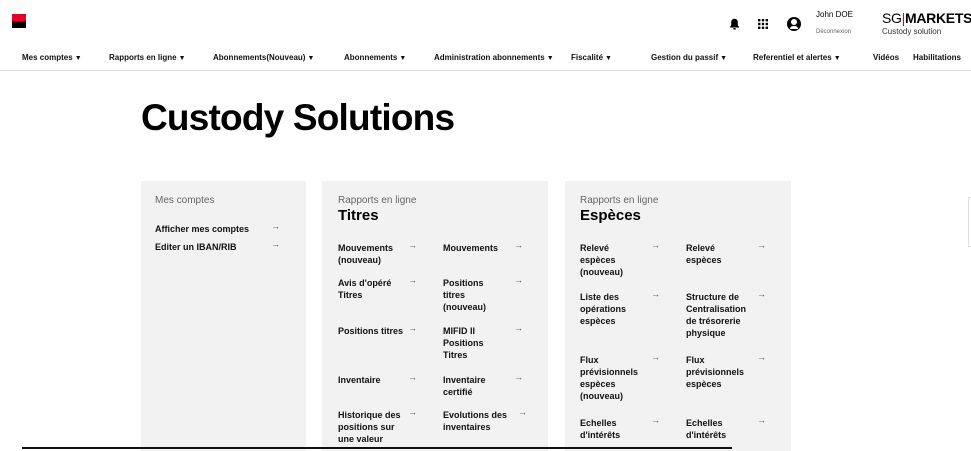  Describe the element at coordinates (473, 343) in the screenshot. I see `link-mifid-ii-positions-titres: MIFID II Positions Titres` at that location.